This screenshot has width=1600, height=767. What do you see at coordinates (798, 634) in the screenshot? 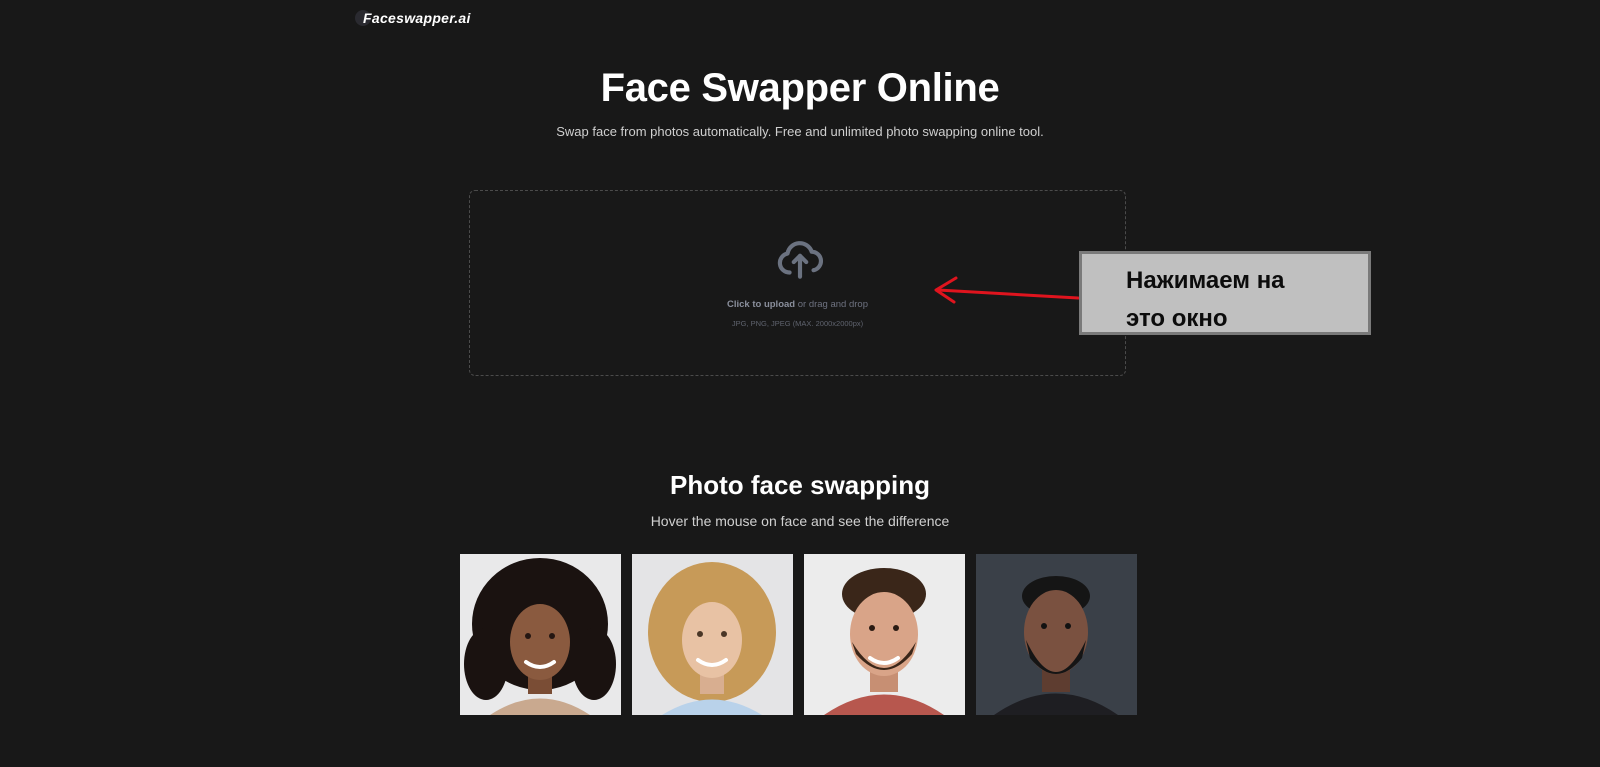
I see `photo-gallery` at bounding box center [798, 634].